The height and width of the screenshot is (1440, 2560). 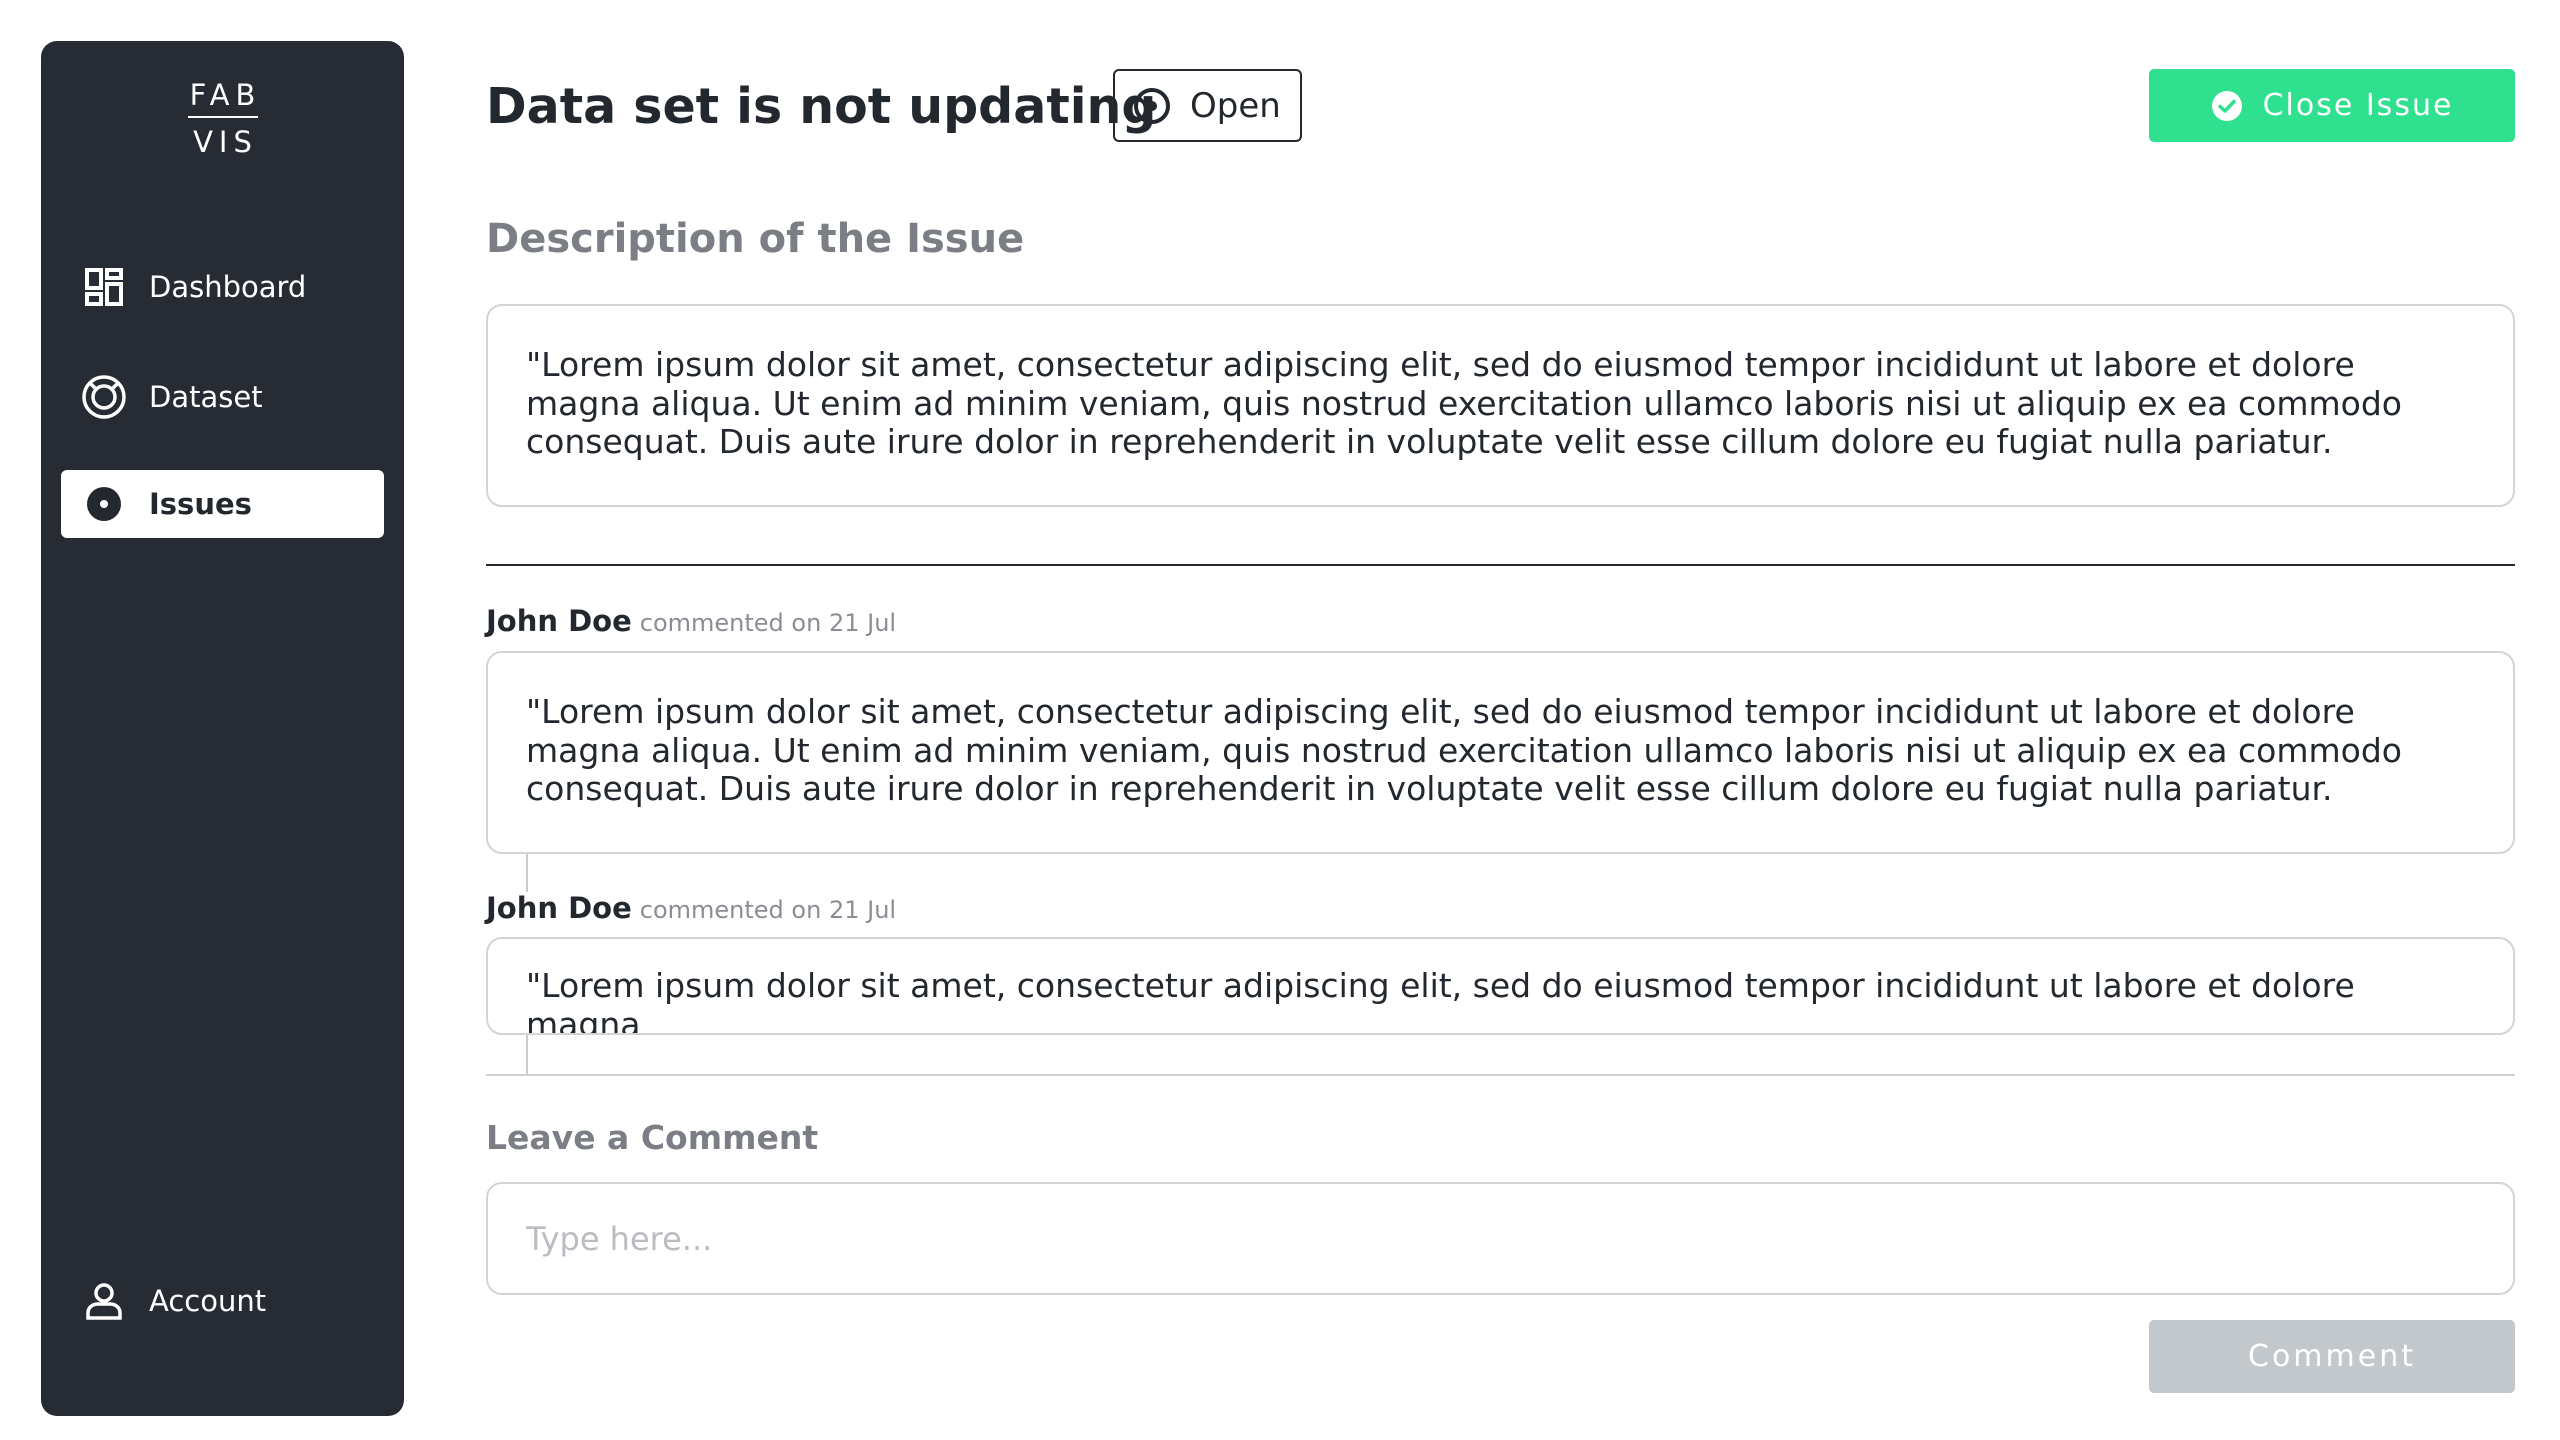 What do you see at coordinates (222, 728) in the screenshot?
I see `sidebar: FAB VIS Dashboard Dataset Issues Account` at bounding box center [222, 728].